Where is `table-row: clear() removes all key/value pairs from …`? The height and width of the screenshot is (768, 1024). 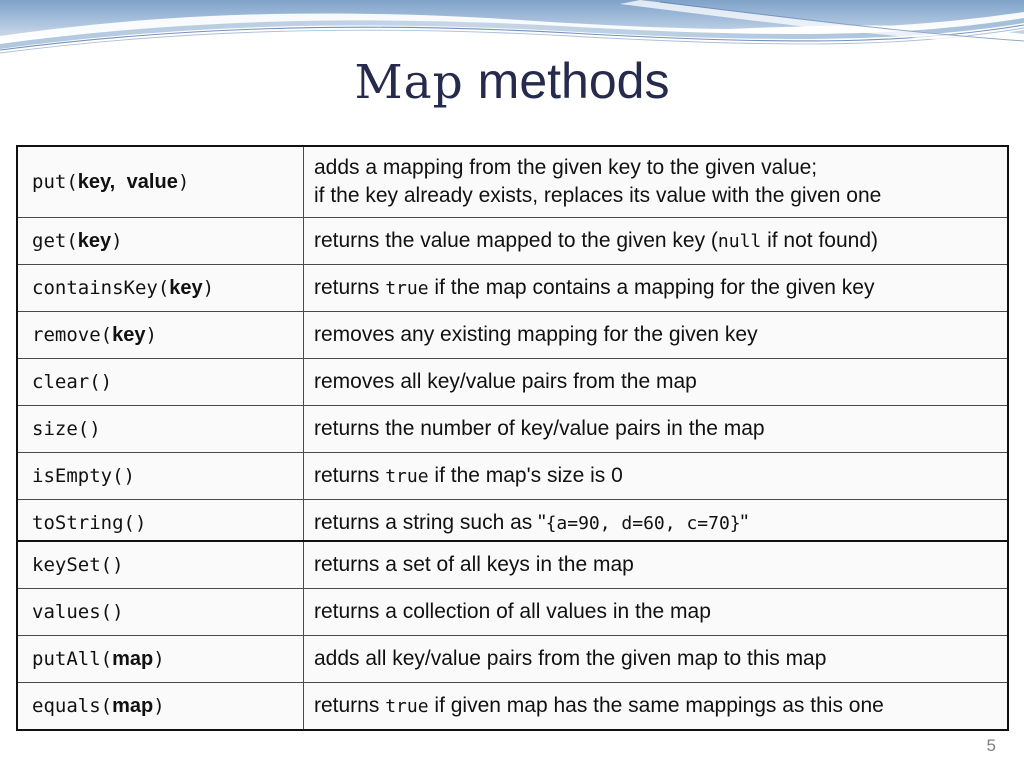 table-row: clear() removes all key/value pairs from … is located at coordinates (512, 382).